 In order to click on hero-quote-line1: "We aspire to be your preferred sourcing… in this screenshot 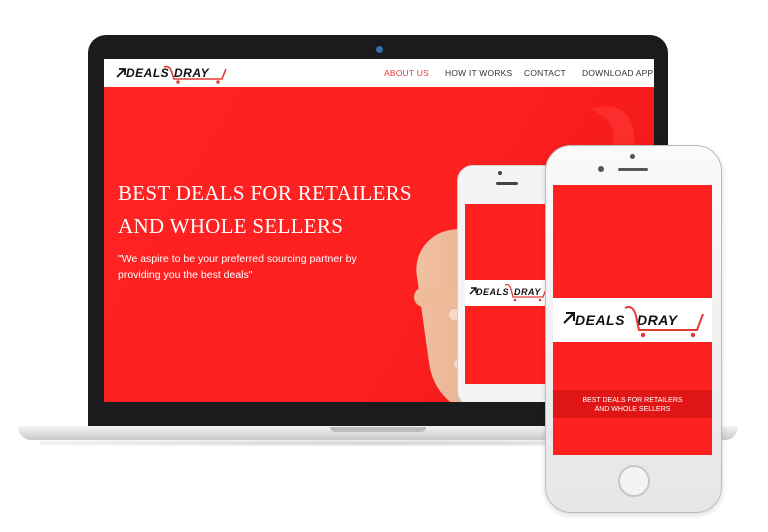, I will do `click(237, 259)`.